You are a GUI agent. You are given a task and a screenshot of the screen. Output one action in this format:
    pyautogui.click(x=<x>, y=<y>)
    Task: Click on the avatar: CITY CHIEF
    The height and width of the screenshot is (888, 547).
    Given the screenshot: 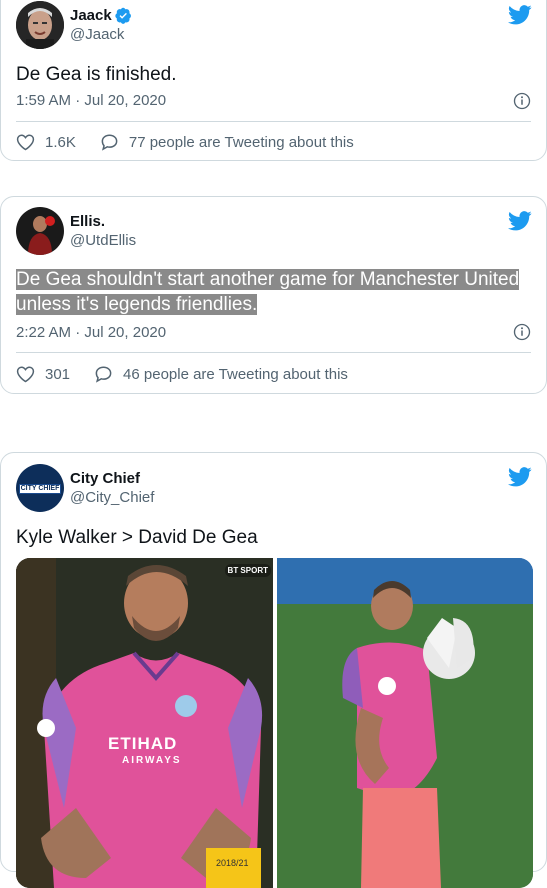 What is the action you would take?
    pyautogui.click(x=40, y=488)
    